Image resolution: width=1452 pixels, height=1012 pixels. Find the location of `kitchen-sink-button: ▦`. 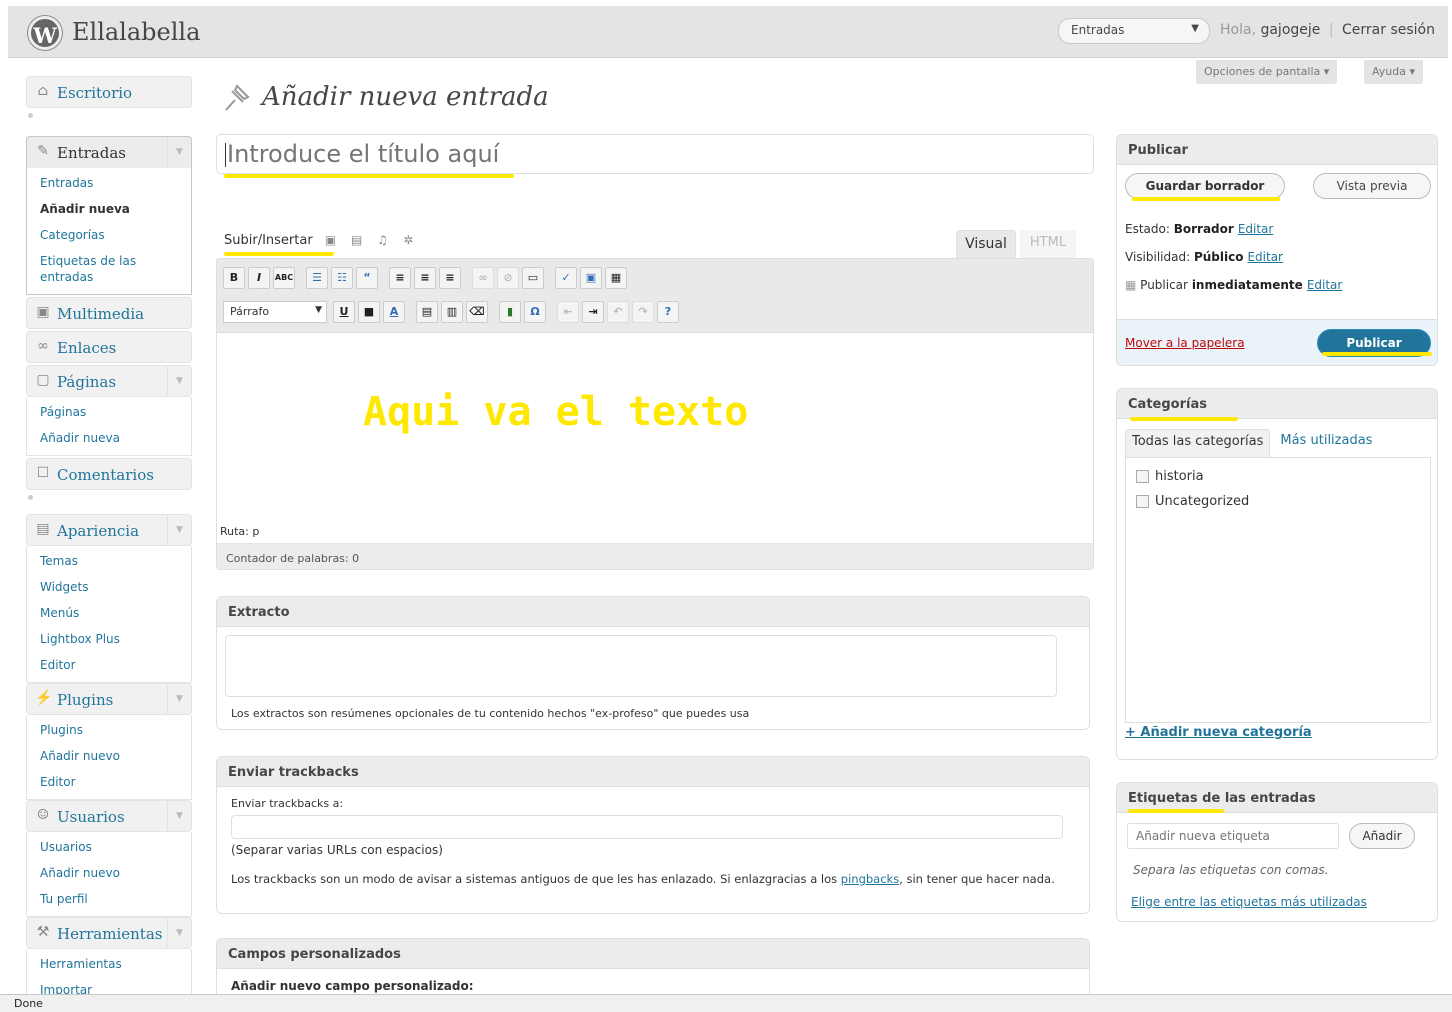

kitchen-sink-button: ▦ is located at coordinates (616, 278).